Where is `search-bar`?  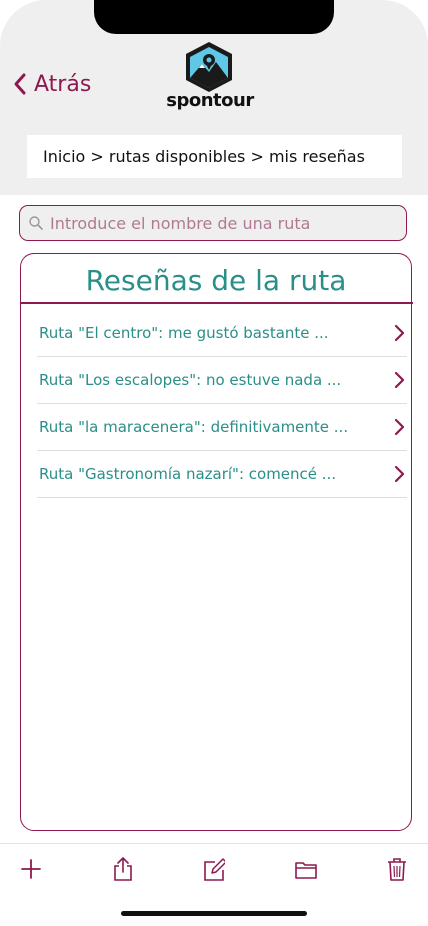 search-bar is located at coordinates (213, 223).